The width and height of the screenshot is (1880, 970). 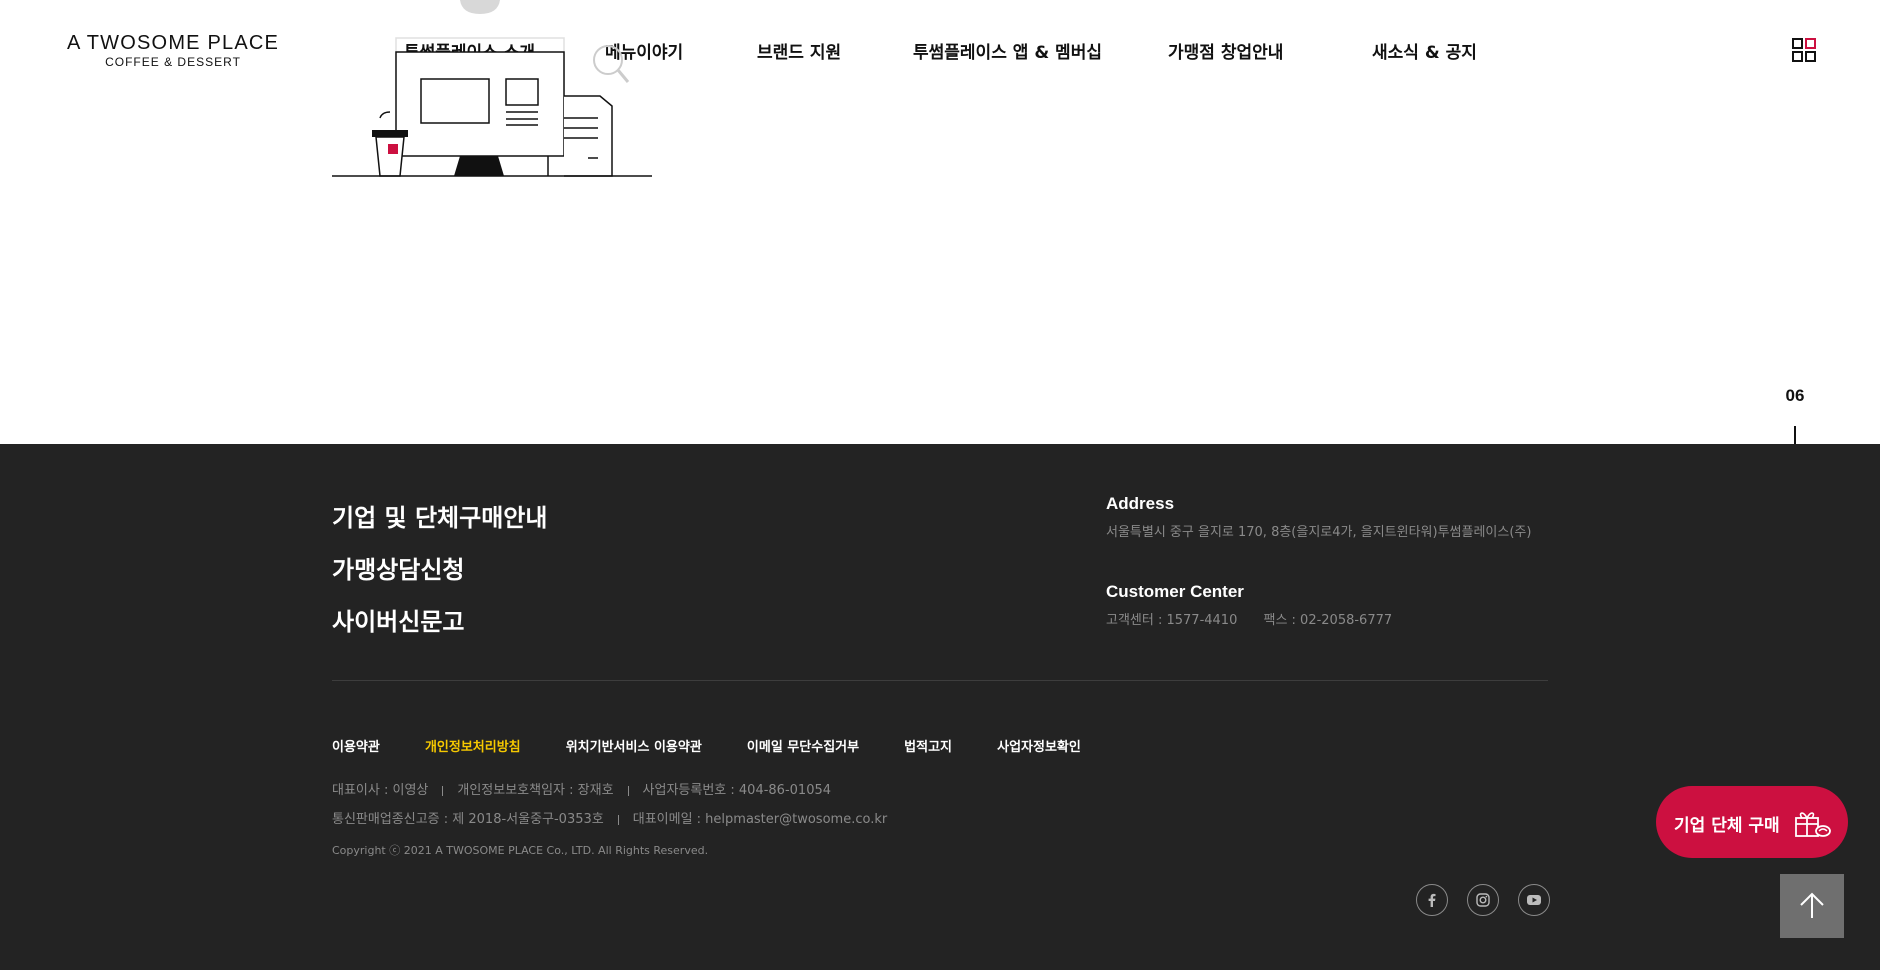 What do you see at coordinates (760, 819) in the screenshot?
I see `corp-email: 대표이메일 : helpmaster@twosome.co.kr` at bounding box center [760, 819].